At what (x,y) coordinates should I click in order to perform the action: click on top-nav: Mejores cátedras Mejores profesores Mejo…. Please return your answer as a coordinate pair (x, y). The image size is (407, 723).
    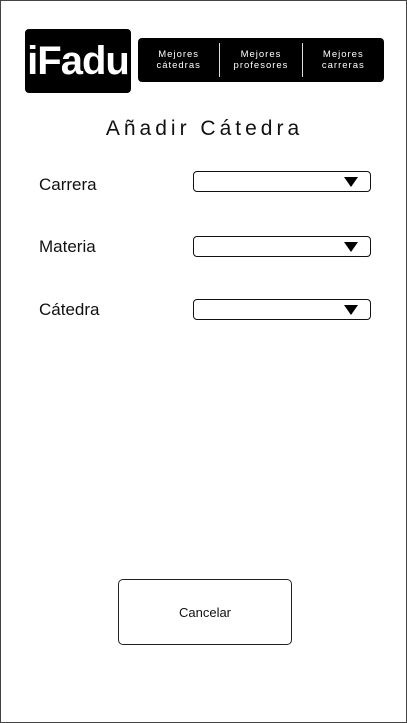
    Looking at the image, I should click on (261, 60).